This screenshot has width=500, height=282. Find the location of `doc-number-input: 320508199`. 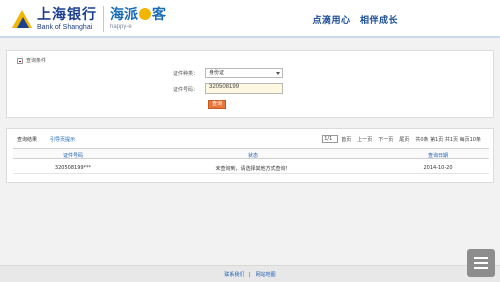

doc-number-input: 320508199 is located at coordinates (244, 88).